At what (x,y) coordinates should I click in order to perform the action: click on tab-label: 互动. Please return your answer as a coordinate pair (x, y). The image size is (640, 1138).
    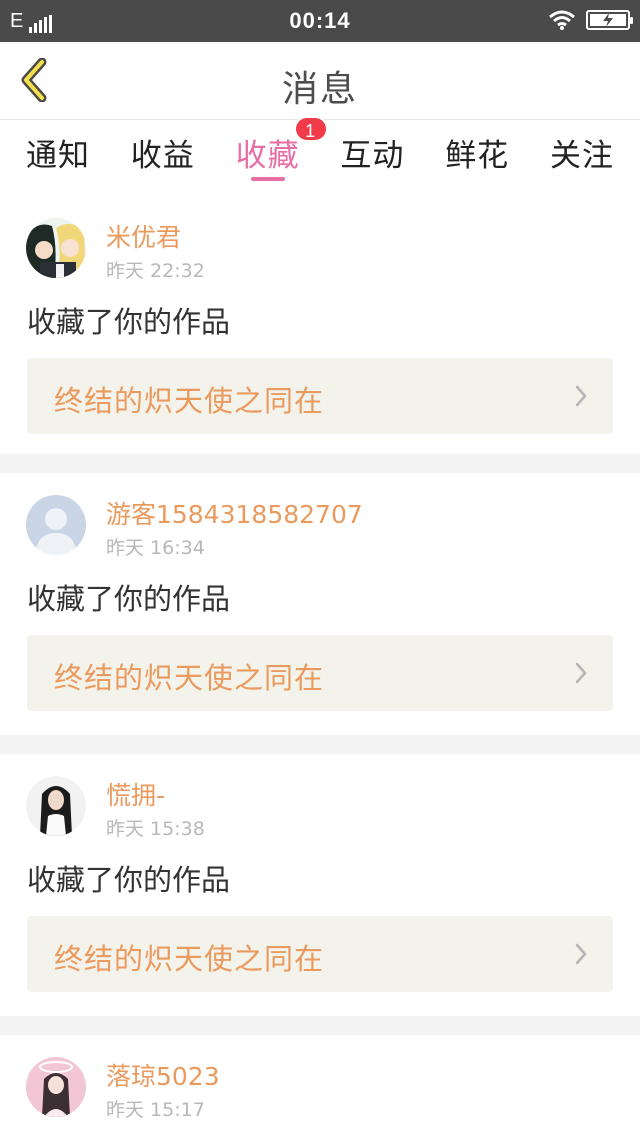
    Looking at the image, I should click on (372, 156).